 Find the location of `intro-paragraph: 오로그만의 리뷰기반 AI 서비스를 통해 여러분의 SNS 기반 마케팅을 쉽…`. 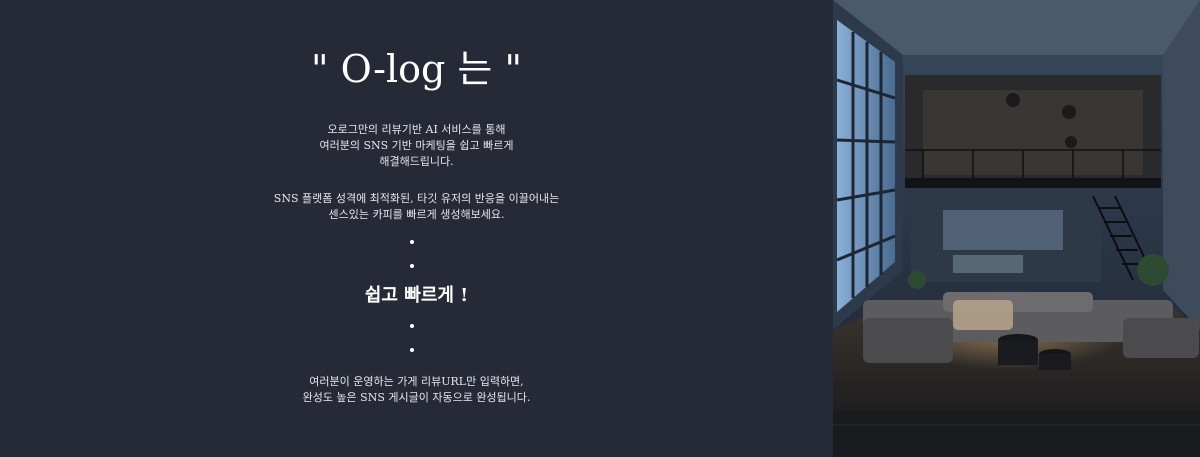

intro-paragraph: 오로그만의 리뷰기반 AI 서비스를 통해 여러분의 SNS 기반 마케팅을 쉽… is located at coordinates (416, 146).